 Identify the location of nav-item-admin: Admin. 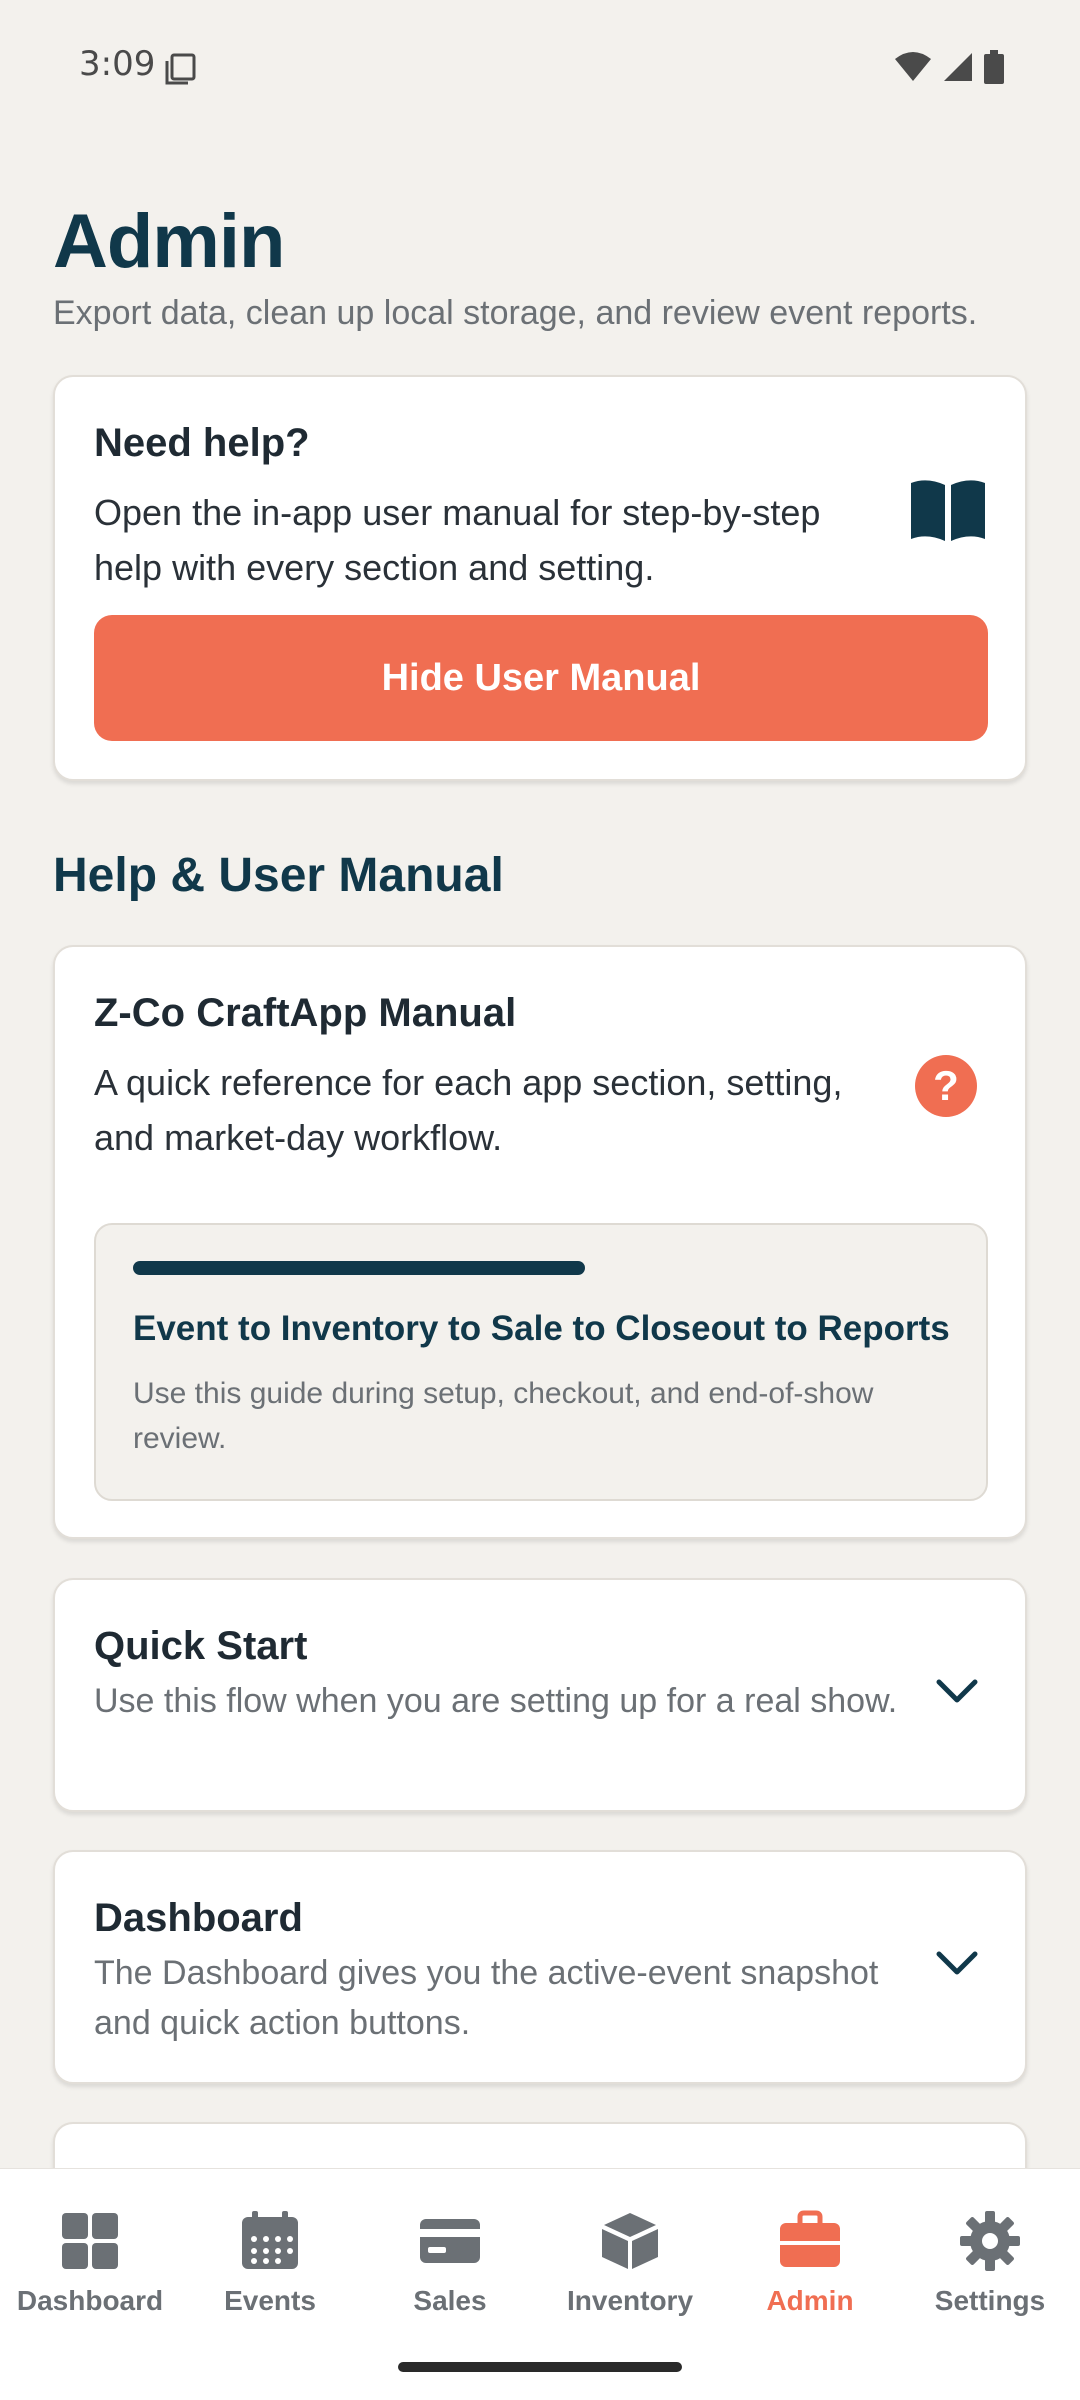
(810, 2269).